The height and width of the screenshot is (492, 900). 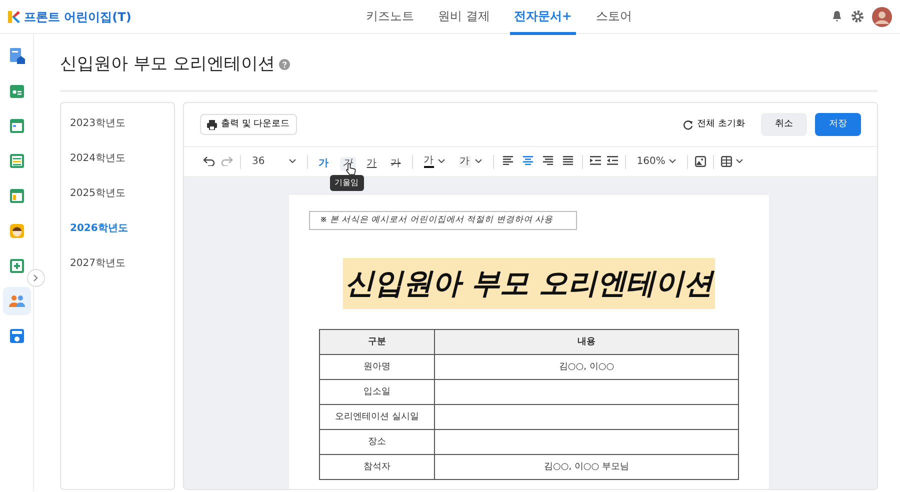 I want to click on table-cell: 김○○, 이○○ 부모님, so click(x=586, y=467).